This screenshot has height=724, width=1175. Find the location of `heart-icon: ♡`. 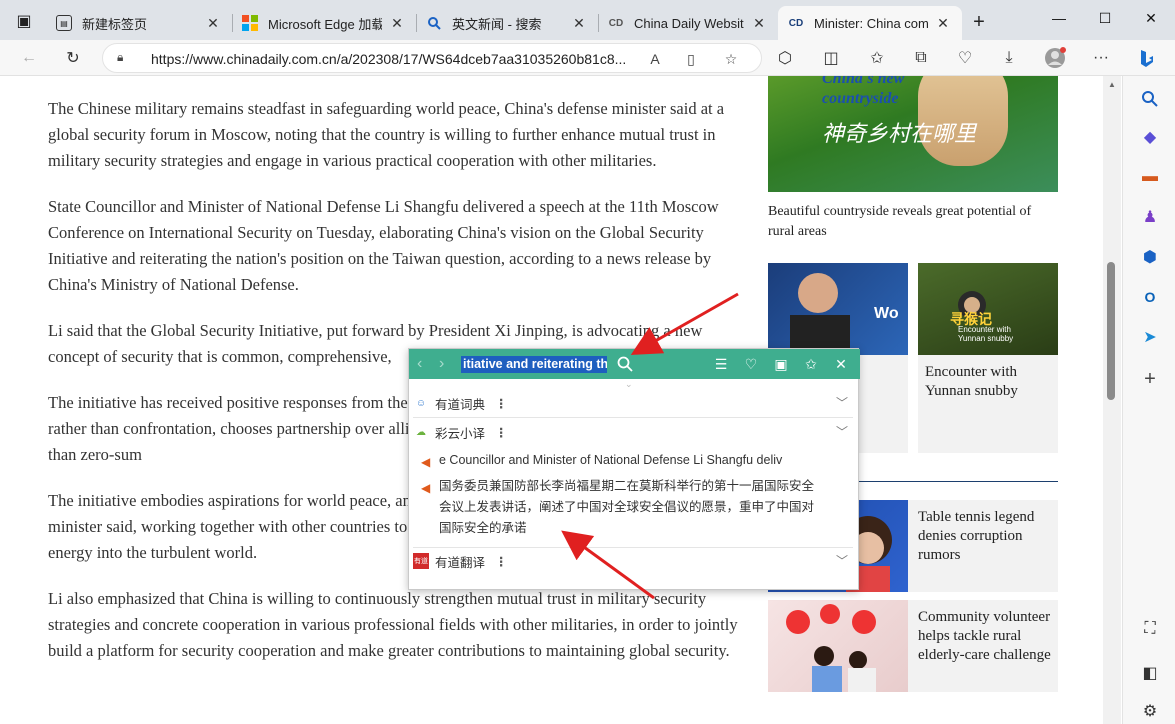

heart-icon: ♡ is located at coordinates (751, 364).